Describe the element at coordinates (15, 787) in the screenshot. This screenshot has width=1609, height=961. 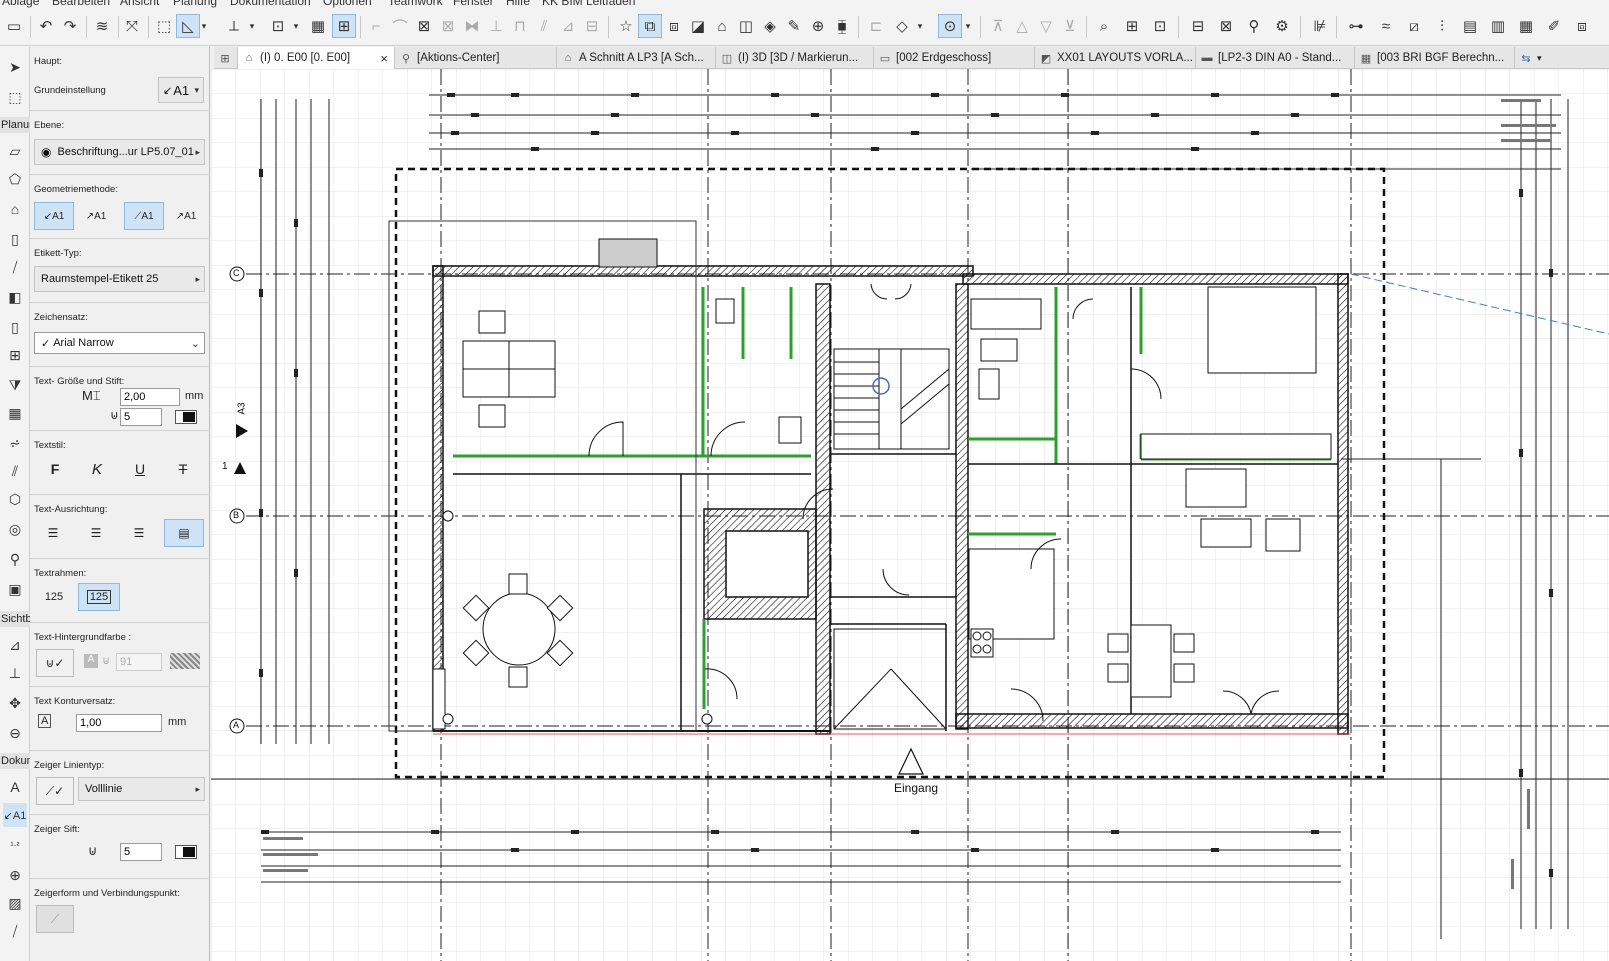
I see `text-tool-icon: A` at that location.